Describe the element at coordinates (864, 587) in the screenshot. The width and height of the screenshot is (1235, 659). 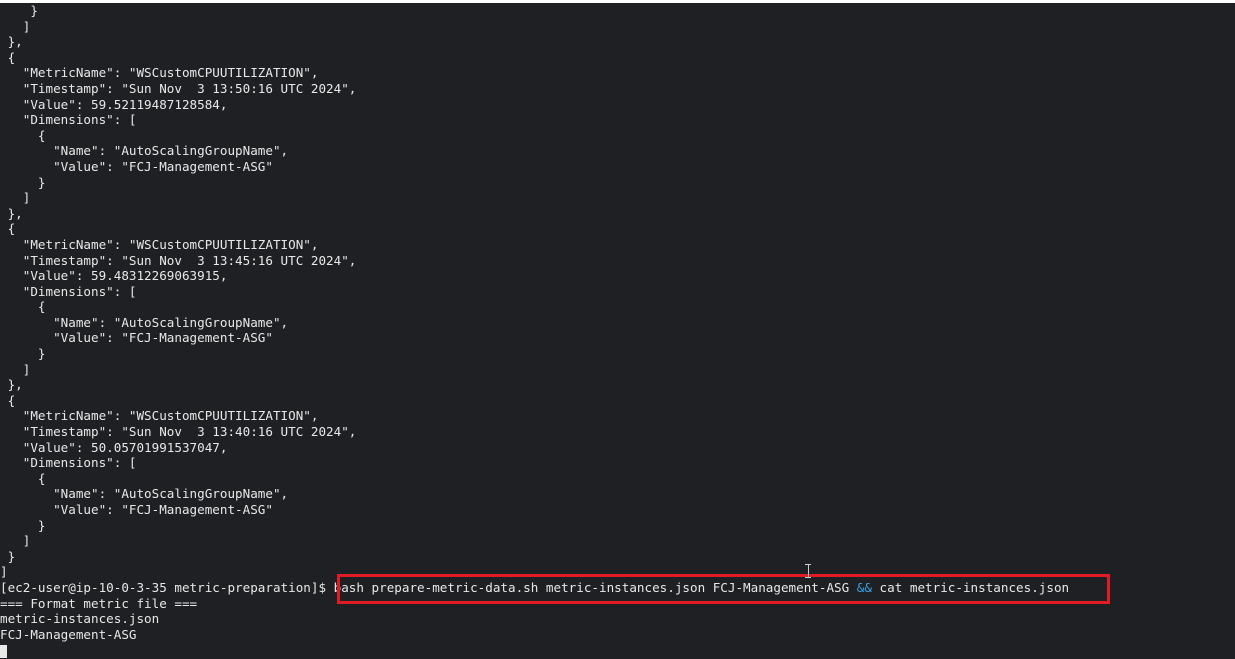
I see `command-operator: &&` at that location.